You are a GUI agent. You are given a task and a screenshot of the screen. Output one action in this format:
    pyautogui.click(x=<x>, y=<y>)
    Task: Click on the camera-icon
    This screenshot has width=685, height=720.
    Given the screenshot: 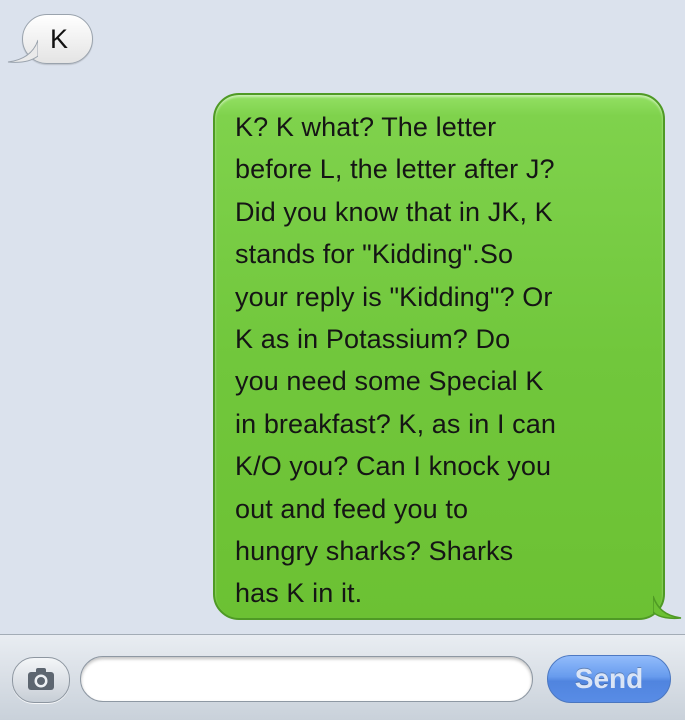 What is the action you would take?
    pyautogui.click(x=41, y=679)
    